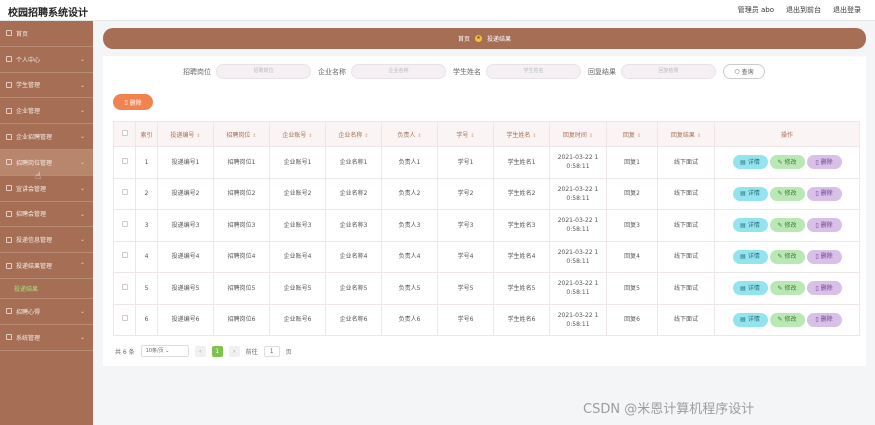 This screenshot has height=425, width=875. I want to click on table-cell: 学号4, so click(465, 256).